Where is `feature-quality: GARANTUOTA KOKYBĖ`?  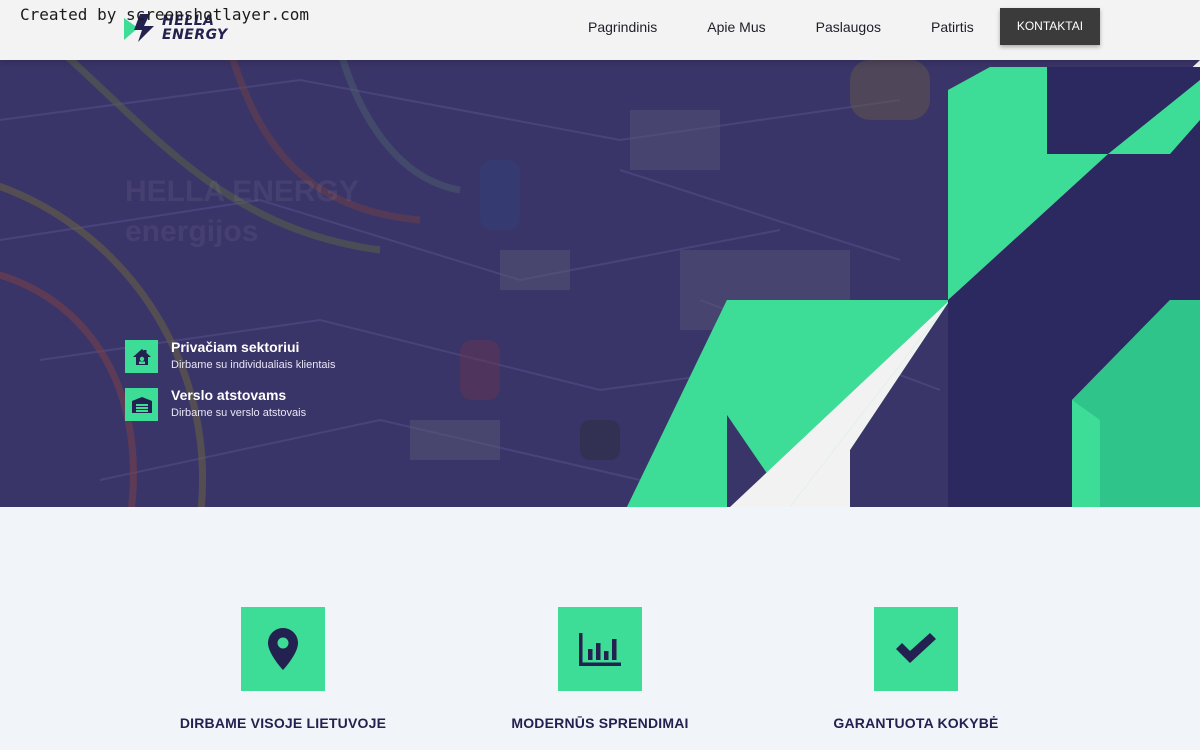
feature-quality: GARANTUOTA KOKYBĖ is located at coordinates (916, 669).